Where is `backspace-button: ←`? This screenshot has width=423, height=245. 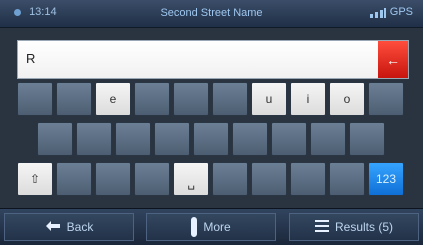
backspace-button: ← is located at coordinates (393, 59).